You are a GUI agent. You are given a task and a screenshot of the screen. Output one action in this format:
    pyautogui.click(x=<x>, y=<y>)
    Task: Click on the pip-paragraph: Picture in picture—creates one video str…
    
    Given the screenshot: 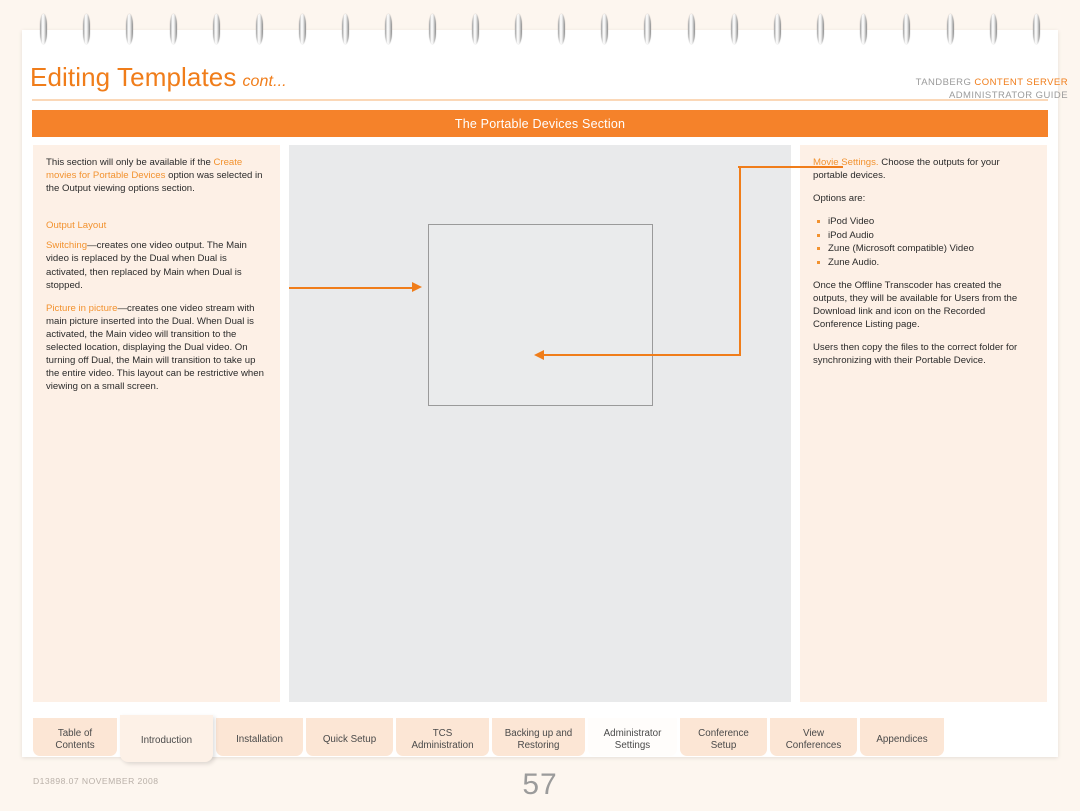 What is the action you would take?
    pyautogui.click(x=156, y=348)
    